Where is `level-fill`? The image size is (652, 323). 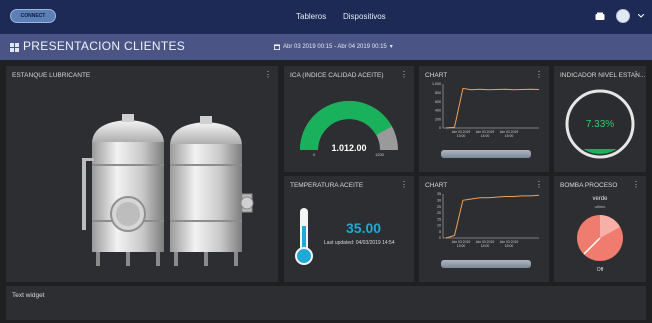 level-fill is located at coordinates (600, 151).